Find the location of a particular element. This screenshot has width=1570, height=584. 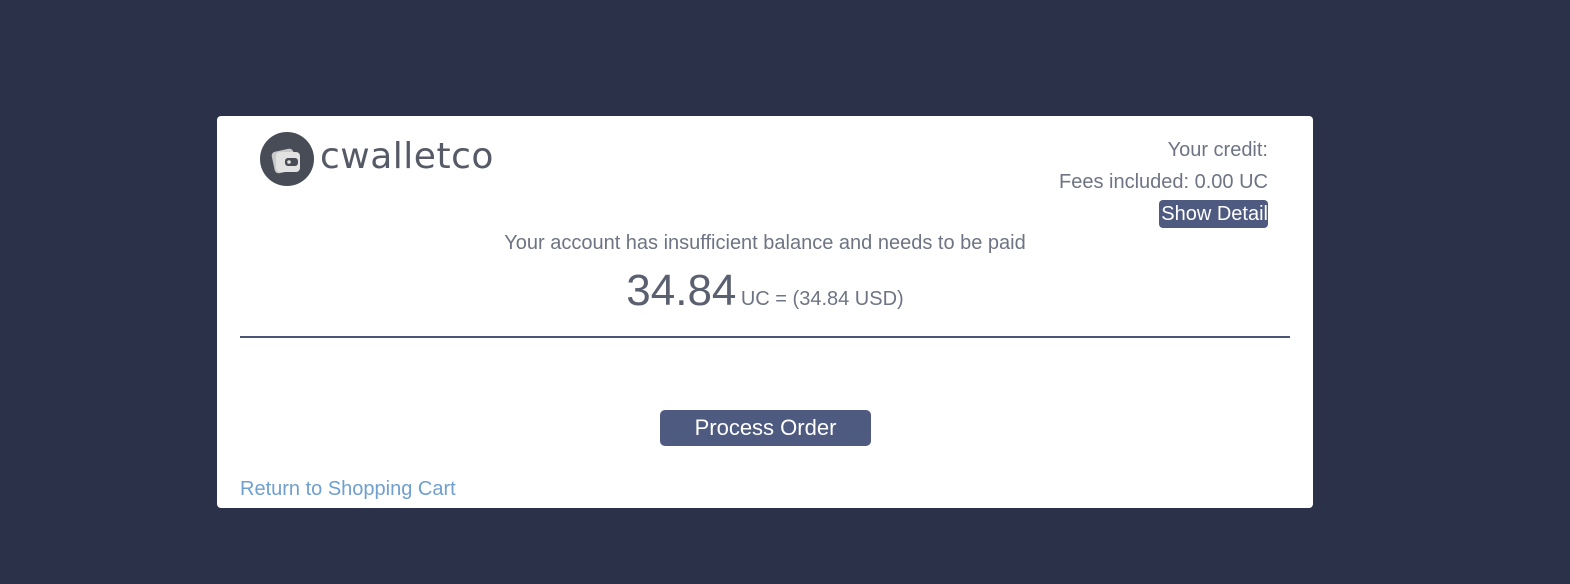

wallet-icon is located at coordinates (287, 159).